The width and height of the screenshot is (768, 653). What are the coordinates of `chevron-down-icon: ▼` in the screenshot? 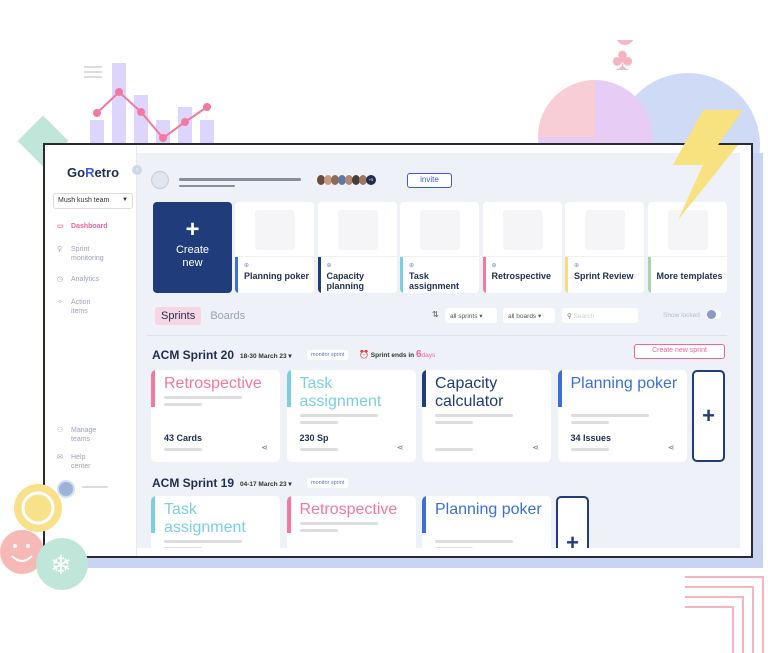 It's located at (125, 200).